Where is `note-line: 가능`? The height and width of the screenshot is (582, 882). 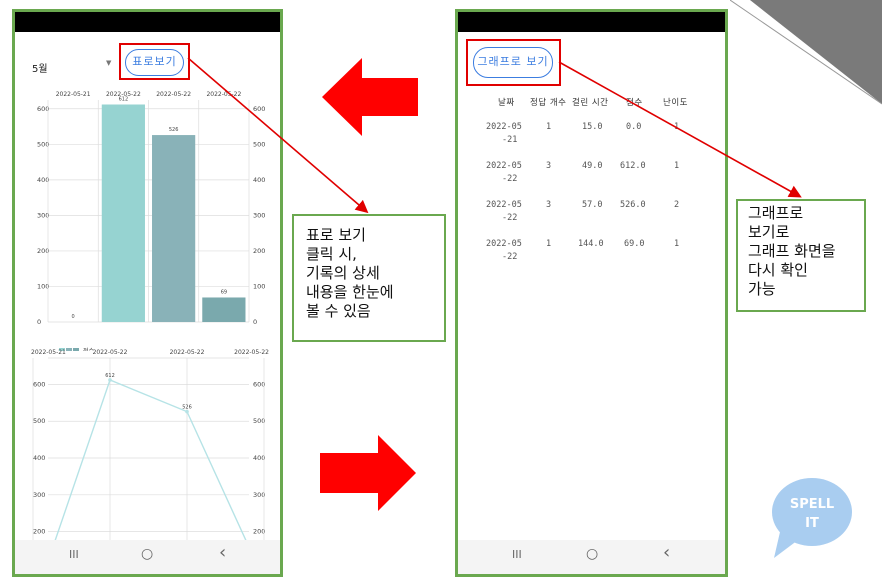
note-line: 가능 is located at coordinates (762, 289).